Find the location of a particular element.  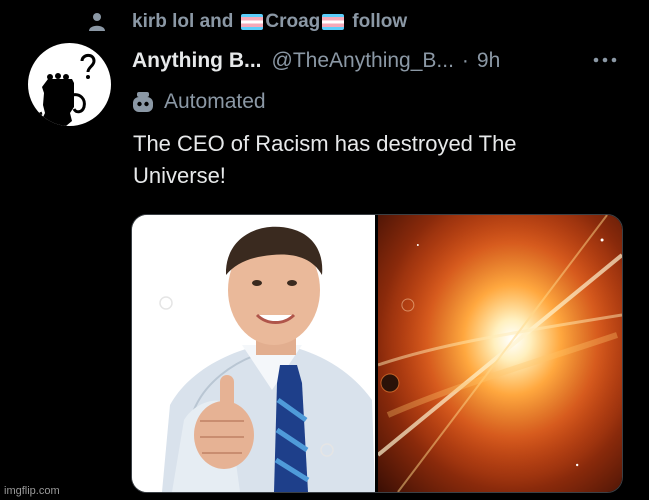

automated-label-row: Automated is located at coordinates (199, 102).